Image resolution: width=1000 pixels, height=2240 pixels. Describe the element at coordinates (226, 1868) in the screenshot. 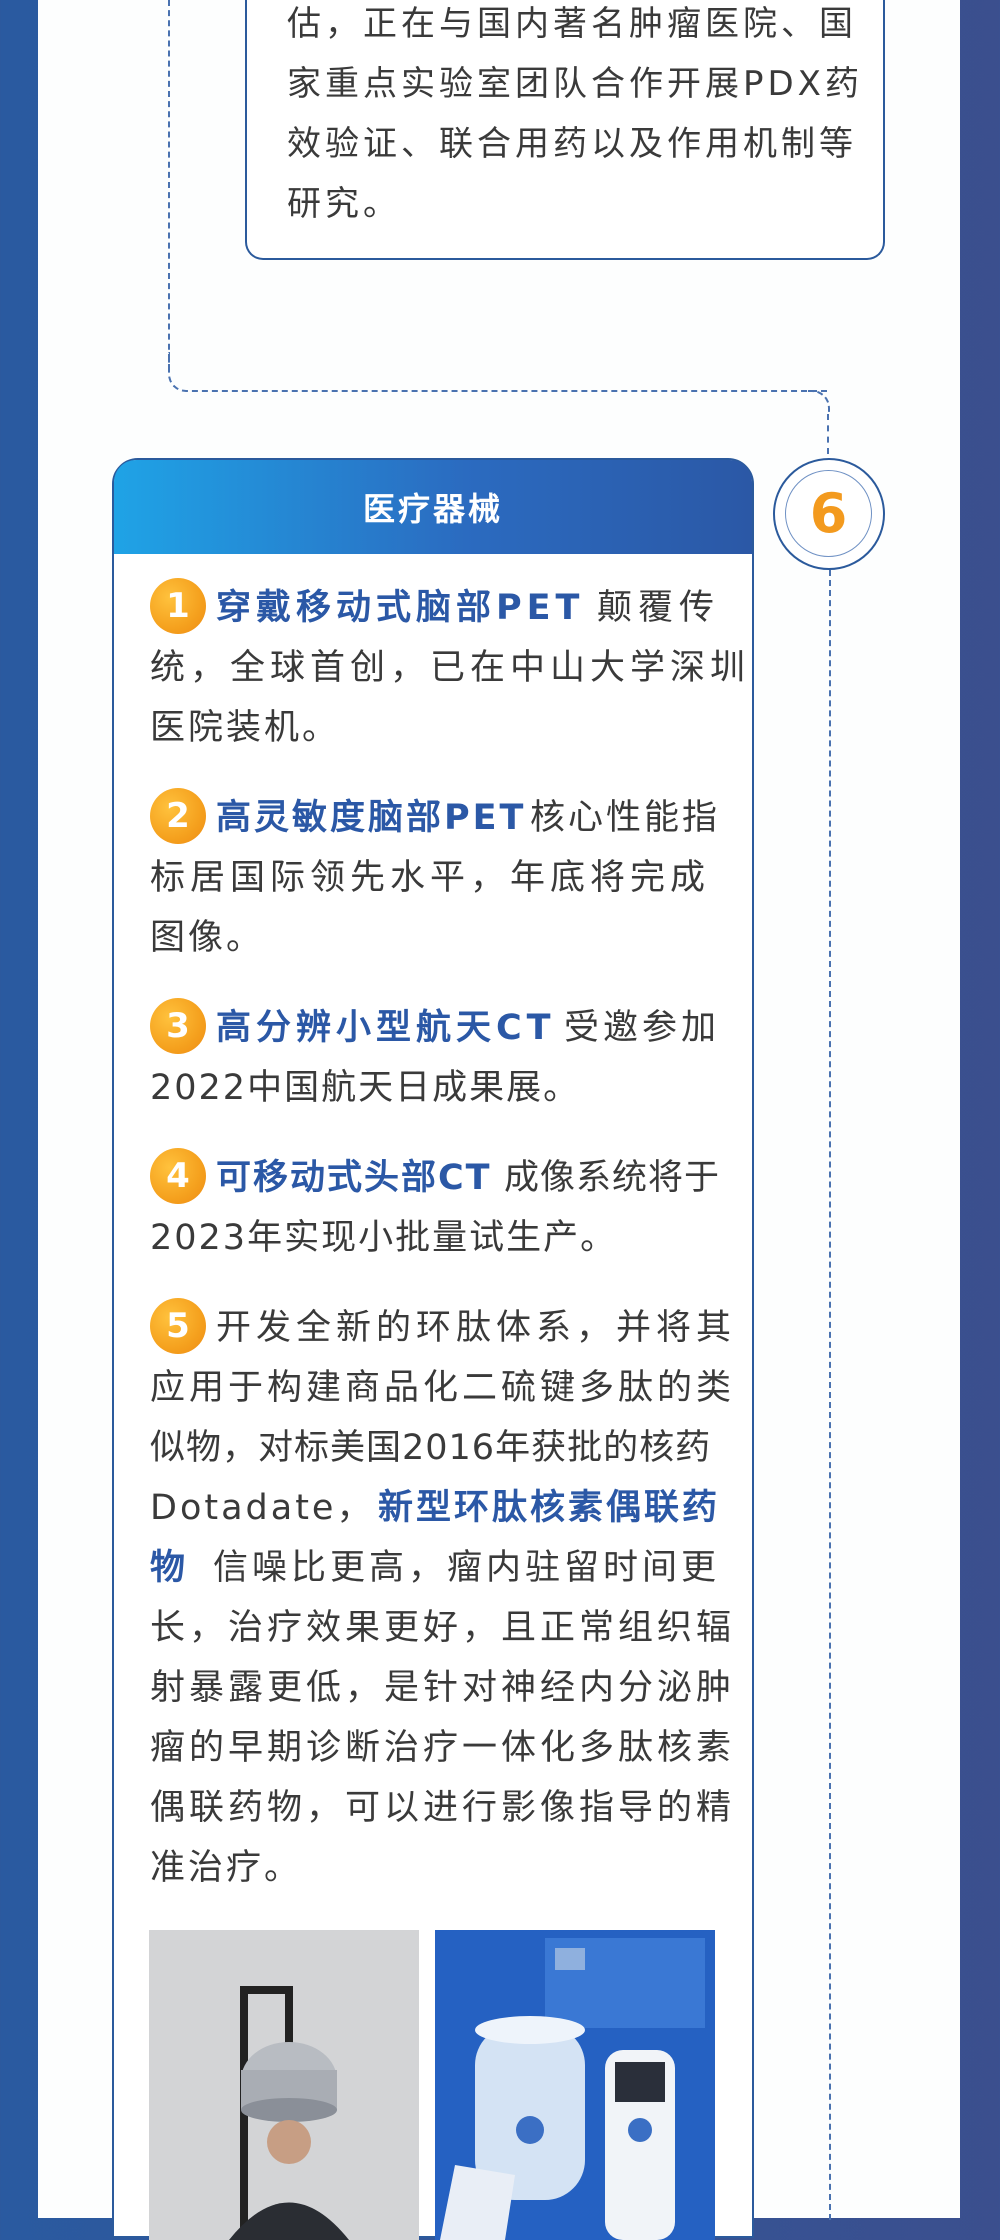

I see `body-text: 准治疗。` at that location.